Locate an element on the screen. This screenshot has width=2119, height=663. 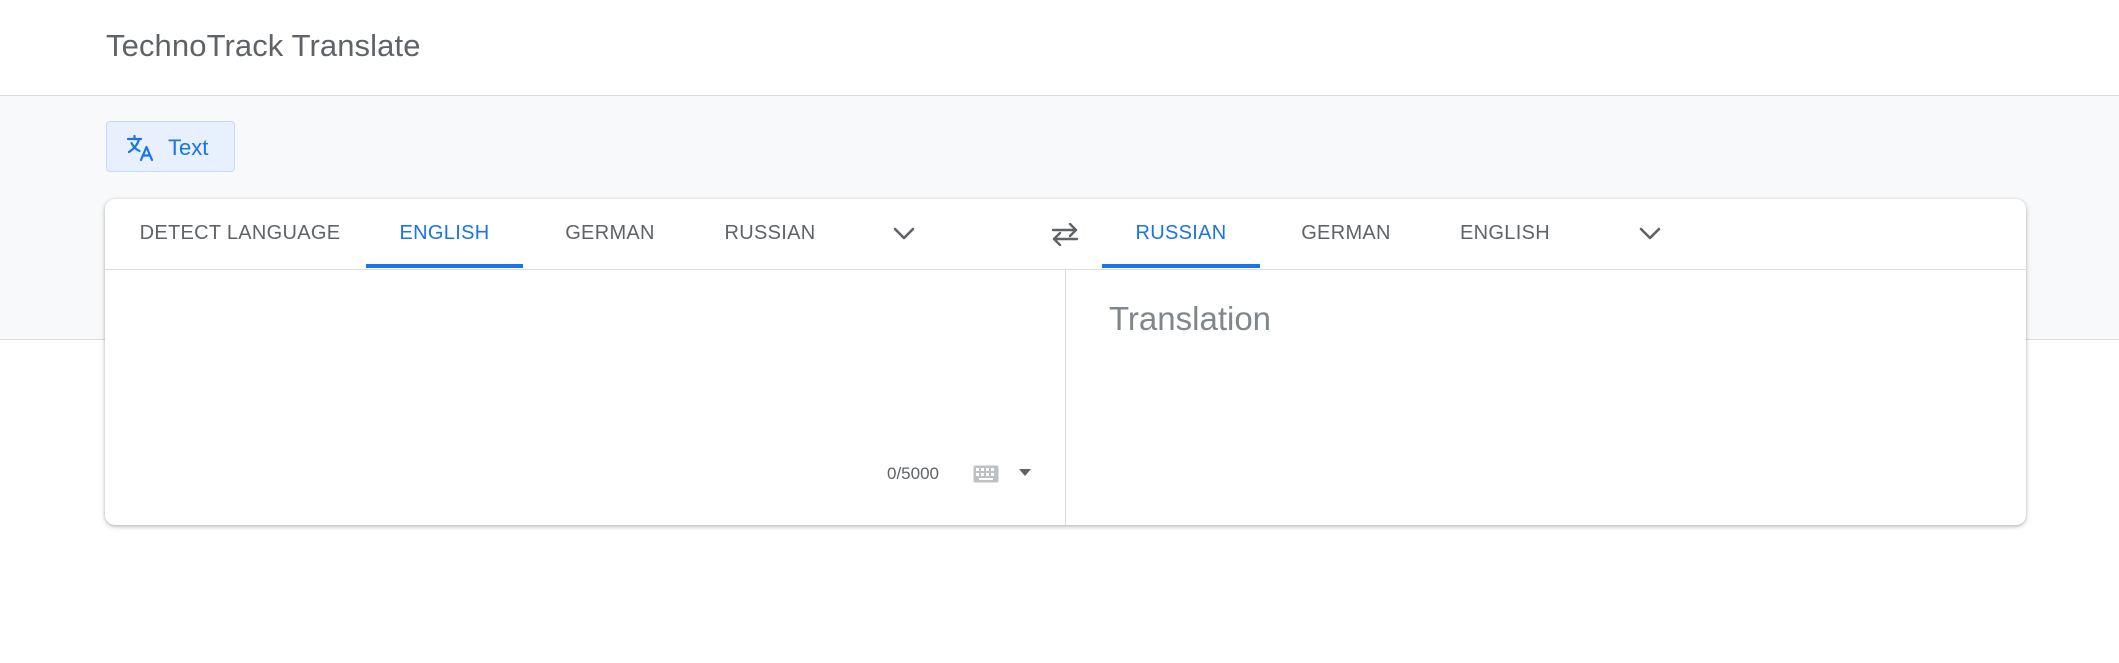
app-header: TechnoTrack Translate is located at coordinates (1059, 48).